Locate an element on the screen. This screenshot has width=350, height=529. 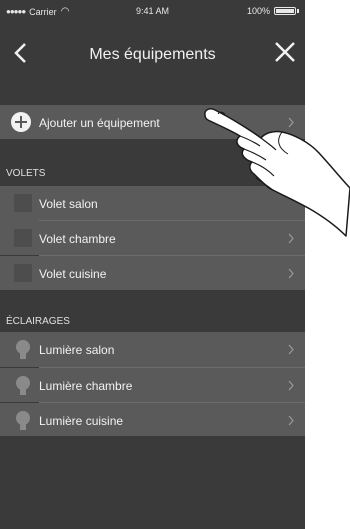
battery-fill is located at coordinates (285, 11).